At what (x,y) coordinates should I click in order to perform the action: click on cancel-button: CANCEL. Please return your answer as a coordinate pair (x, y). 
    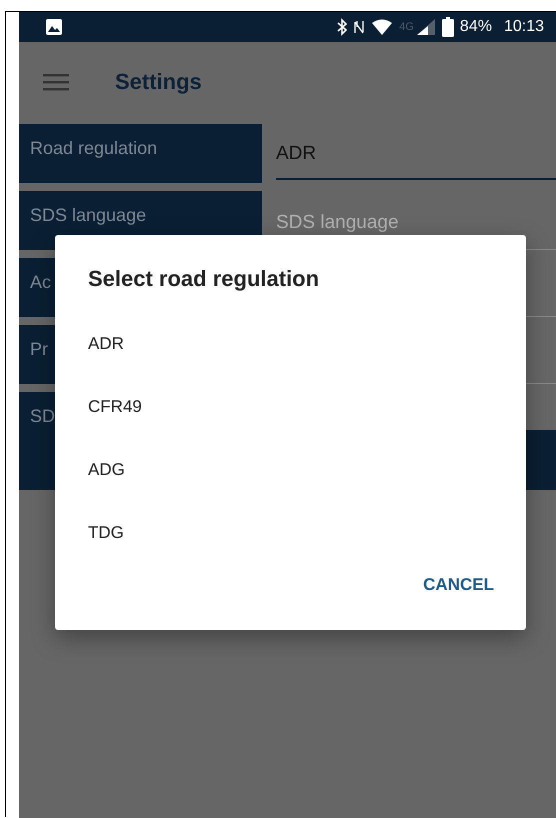
    Looking at the image, I should click on (458, 585).